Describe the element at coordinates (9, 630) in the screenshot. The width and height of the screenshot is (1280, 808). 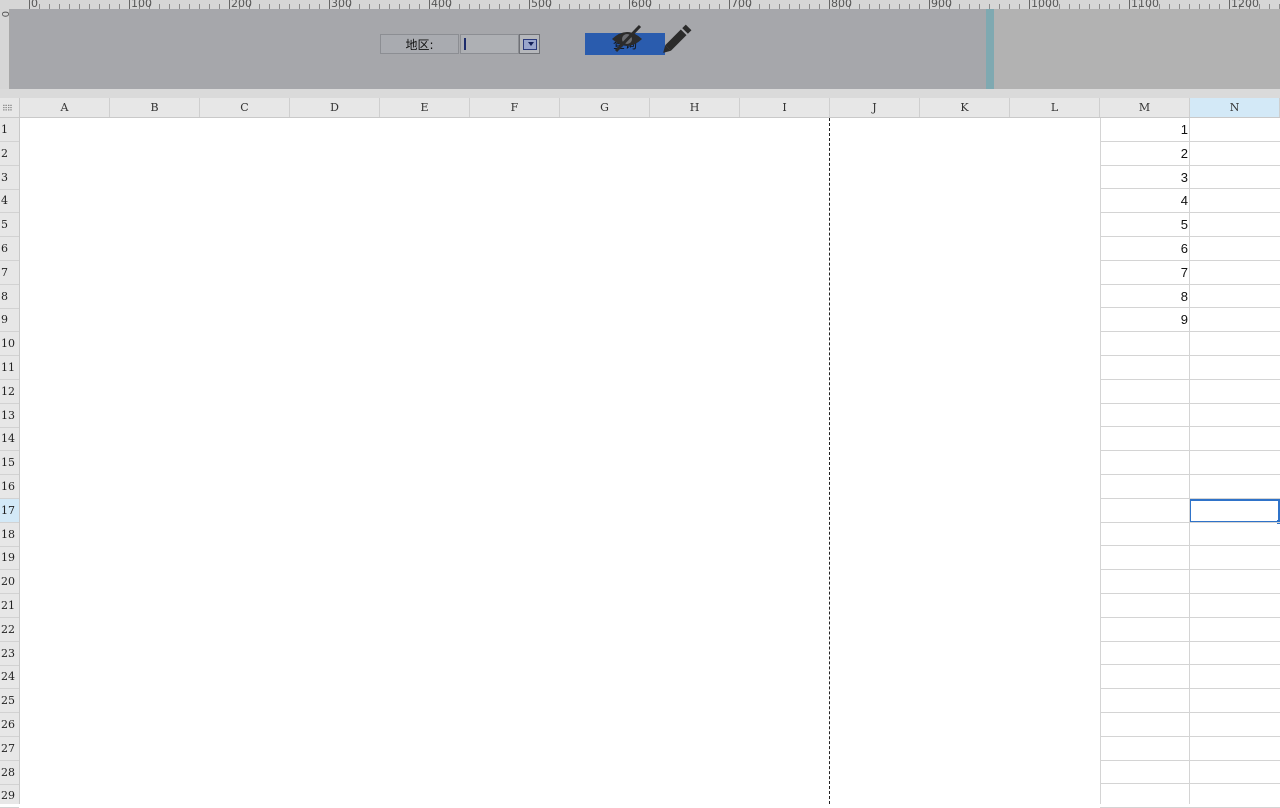
I see `row-header-22: 22` at that location.